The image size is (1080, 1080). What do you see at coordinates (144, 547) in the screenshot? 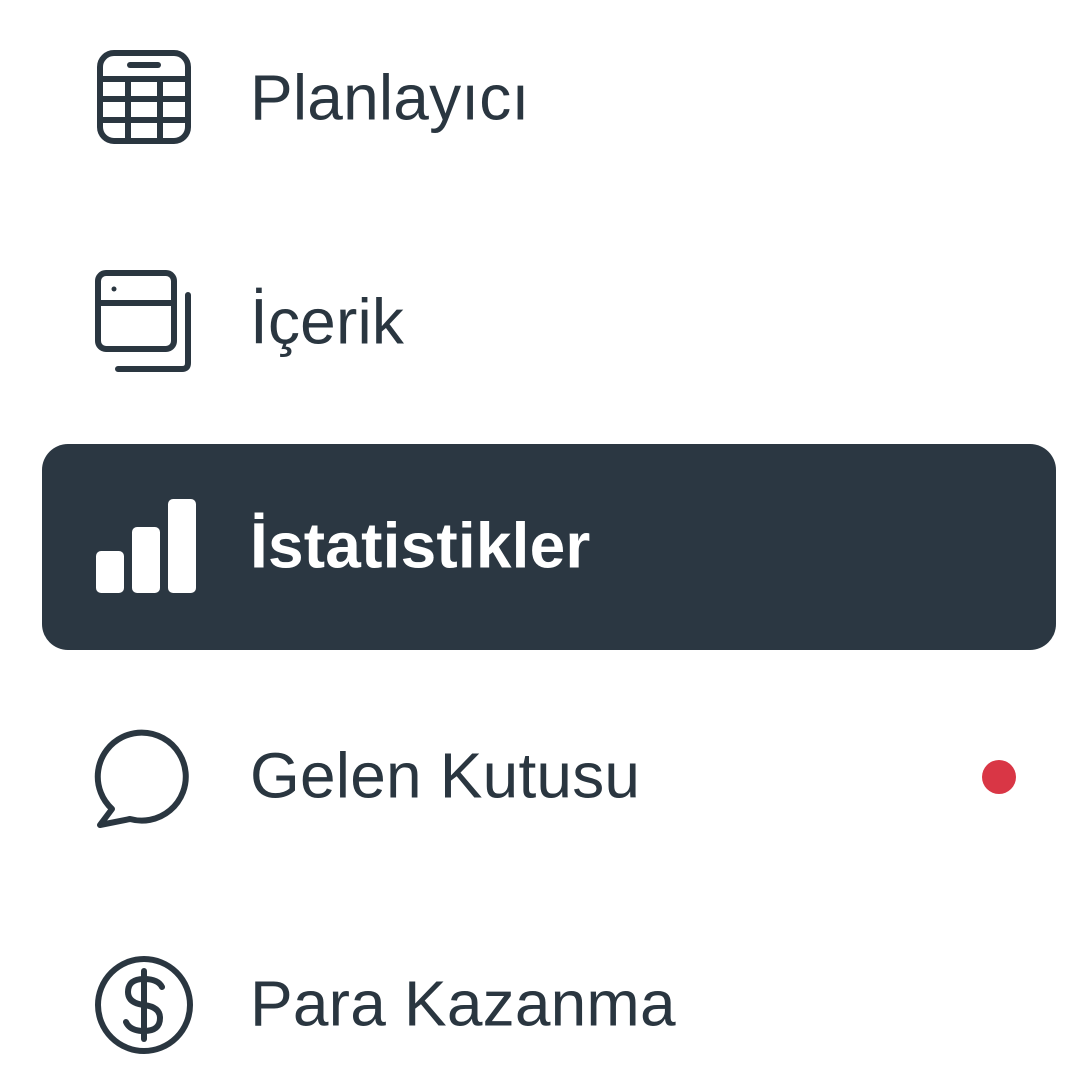
I see `bar-chart-icon` at bounding box center [144, 547].